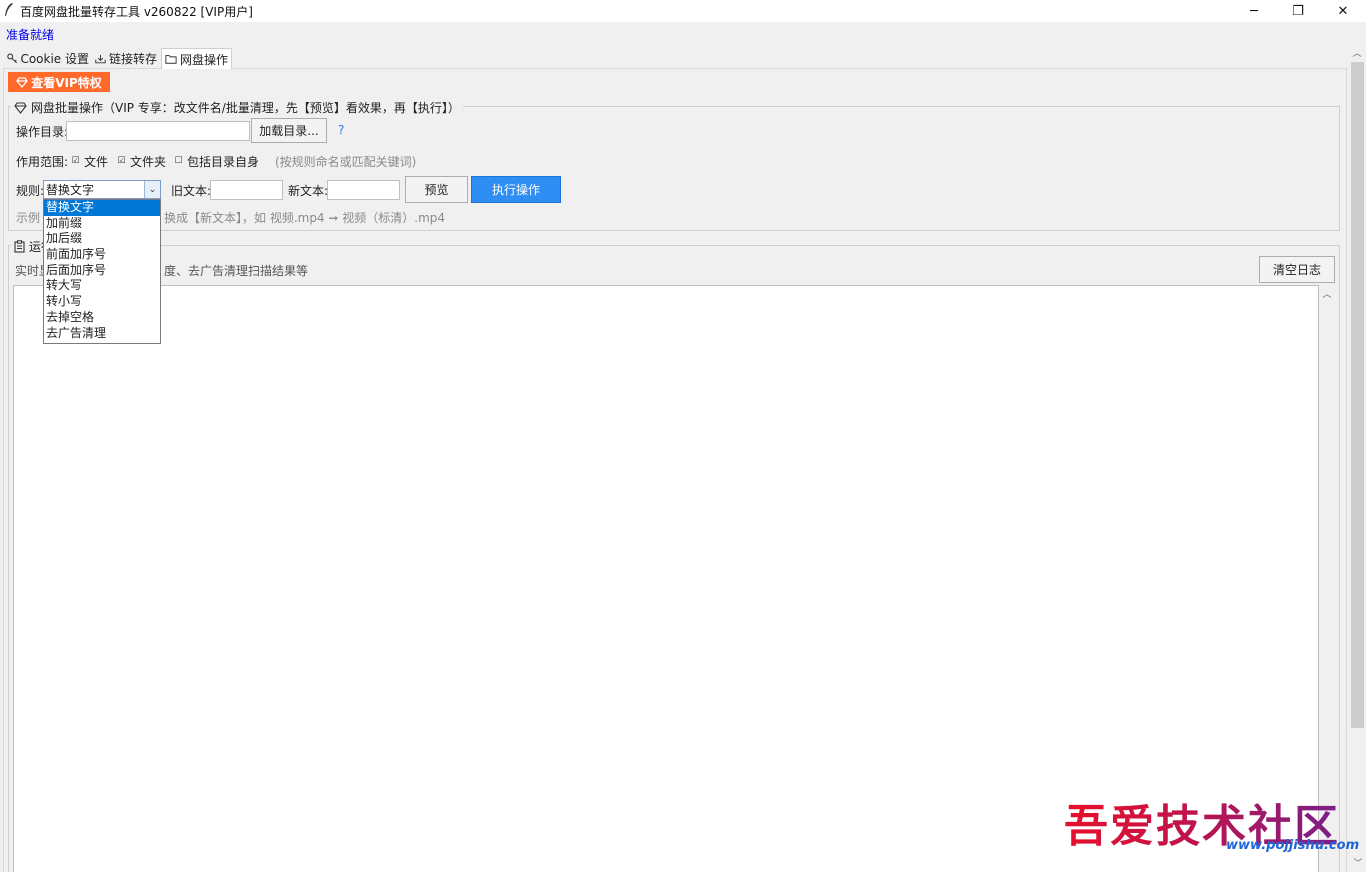 Image resolution: width=1366 pixels, height=872 pixels. I want to click on scroll-down-icon: ﹀, so click(1358, 862).